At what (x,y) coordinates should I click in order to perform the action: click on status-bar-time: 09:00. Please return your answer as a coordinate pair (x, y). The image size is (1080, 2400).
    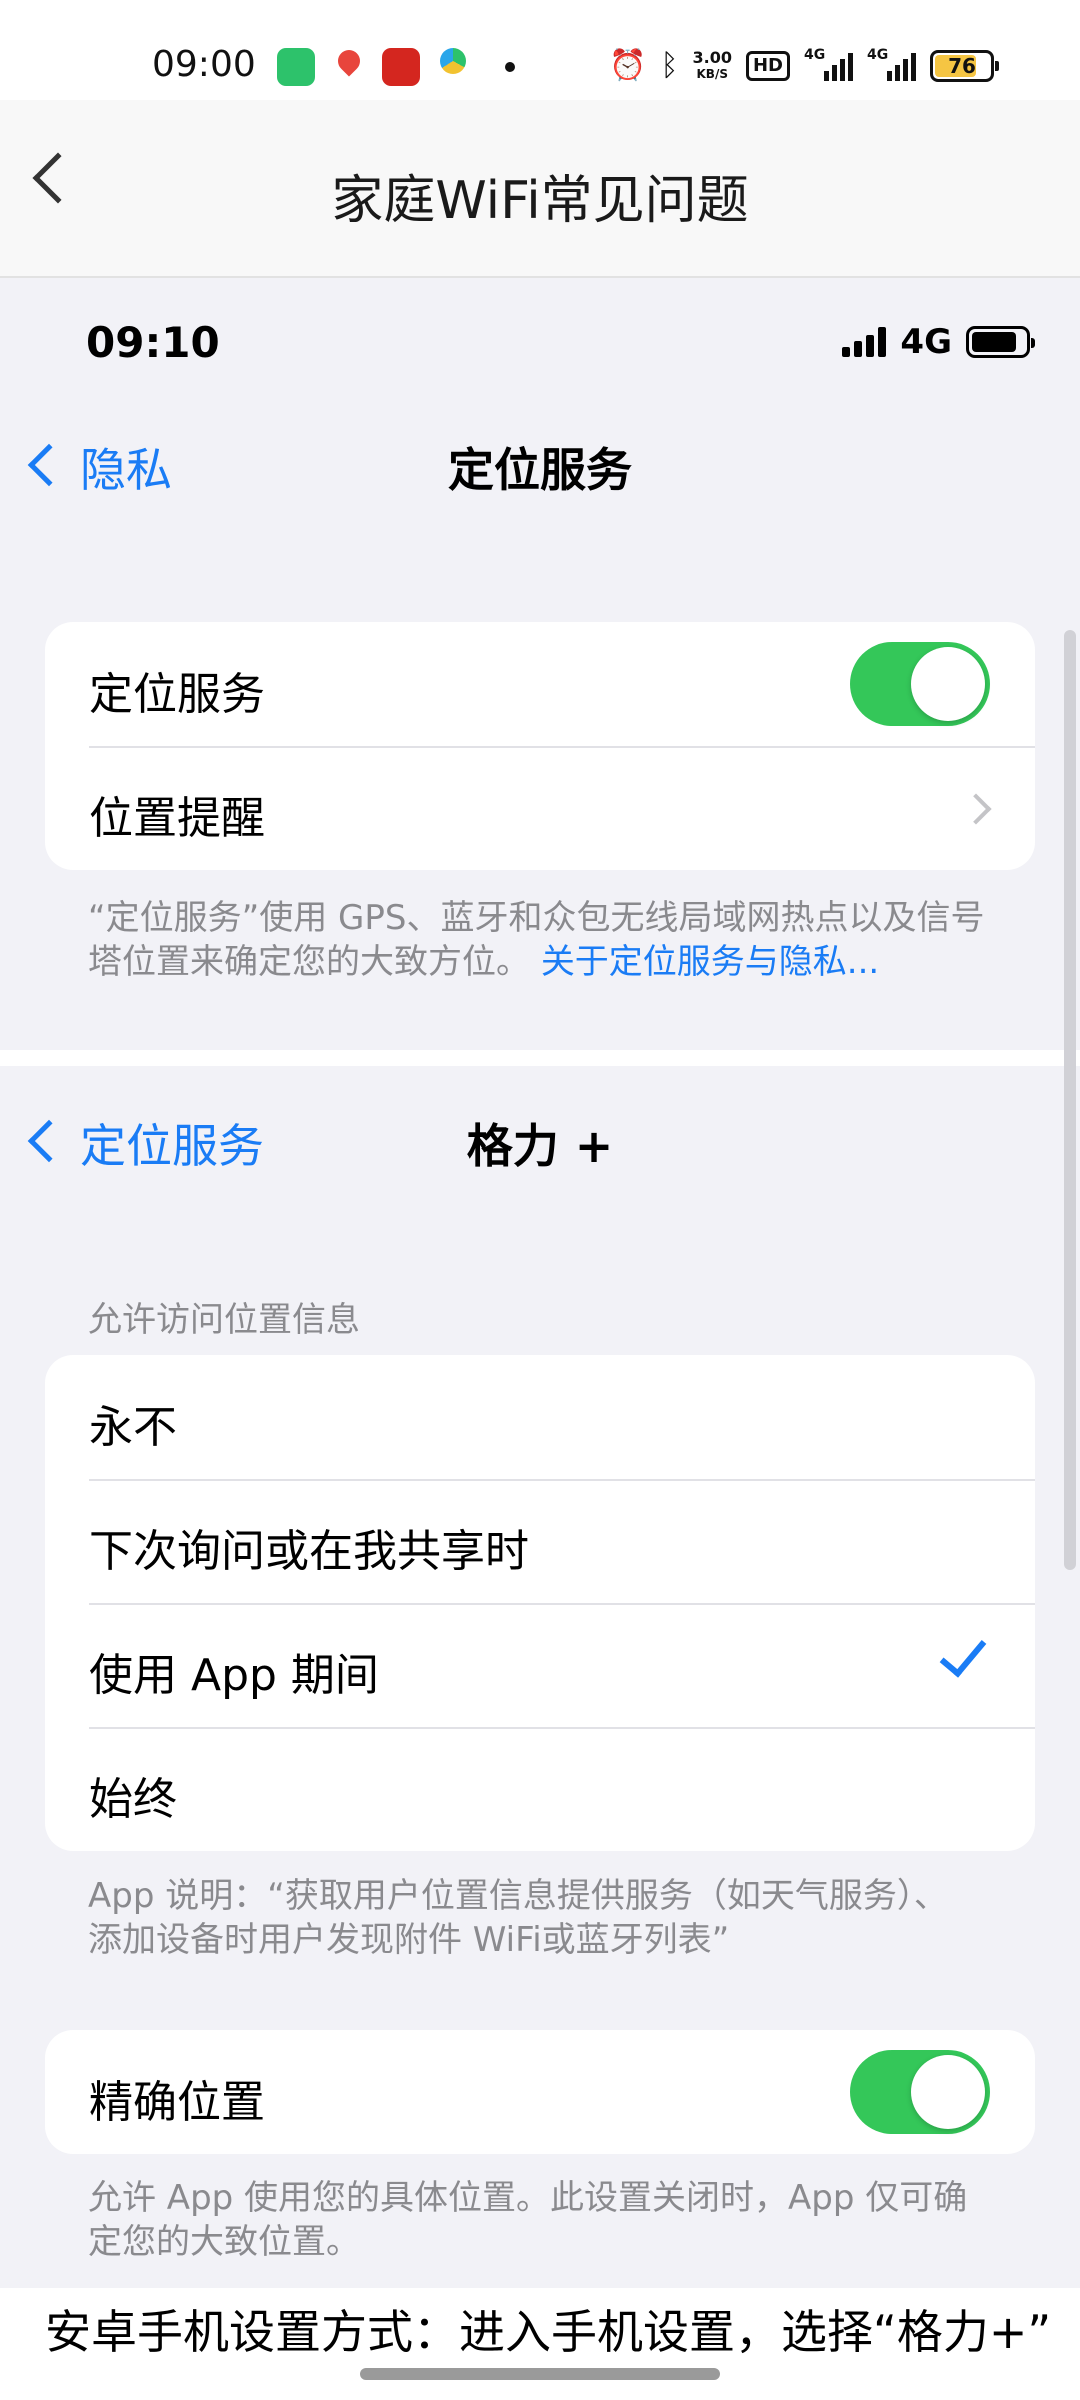
    Looking at the image, I should click on (204, 64).